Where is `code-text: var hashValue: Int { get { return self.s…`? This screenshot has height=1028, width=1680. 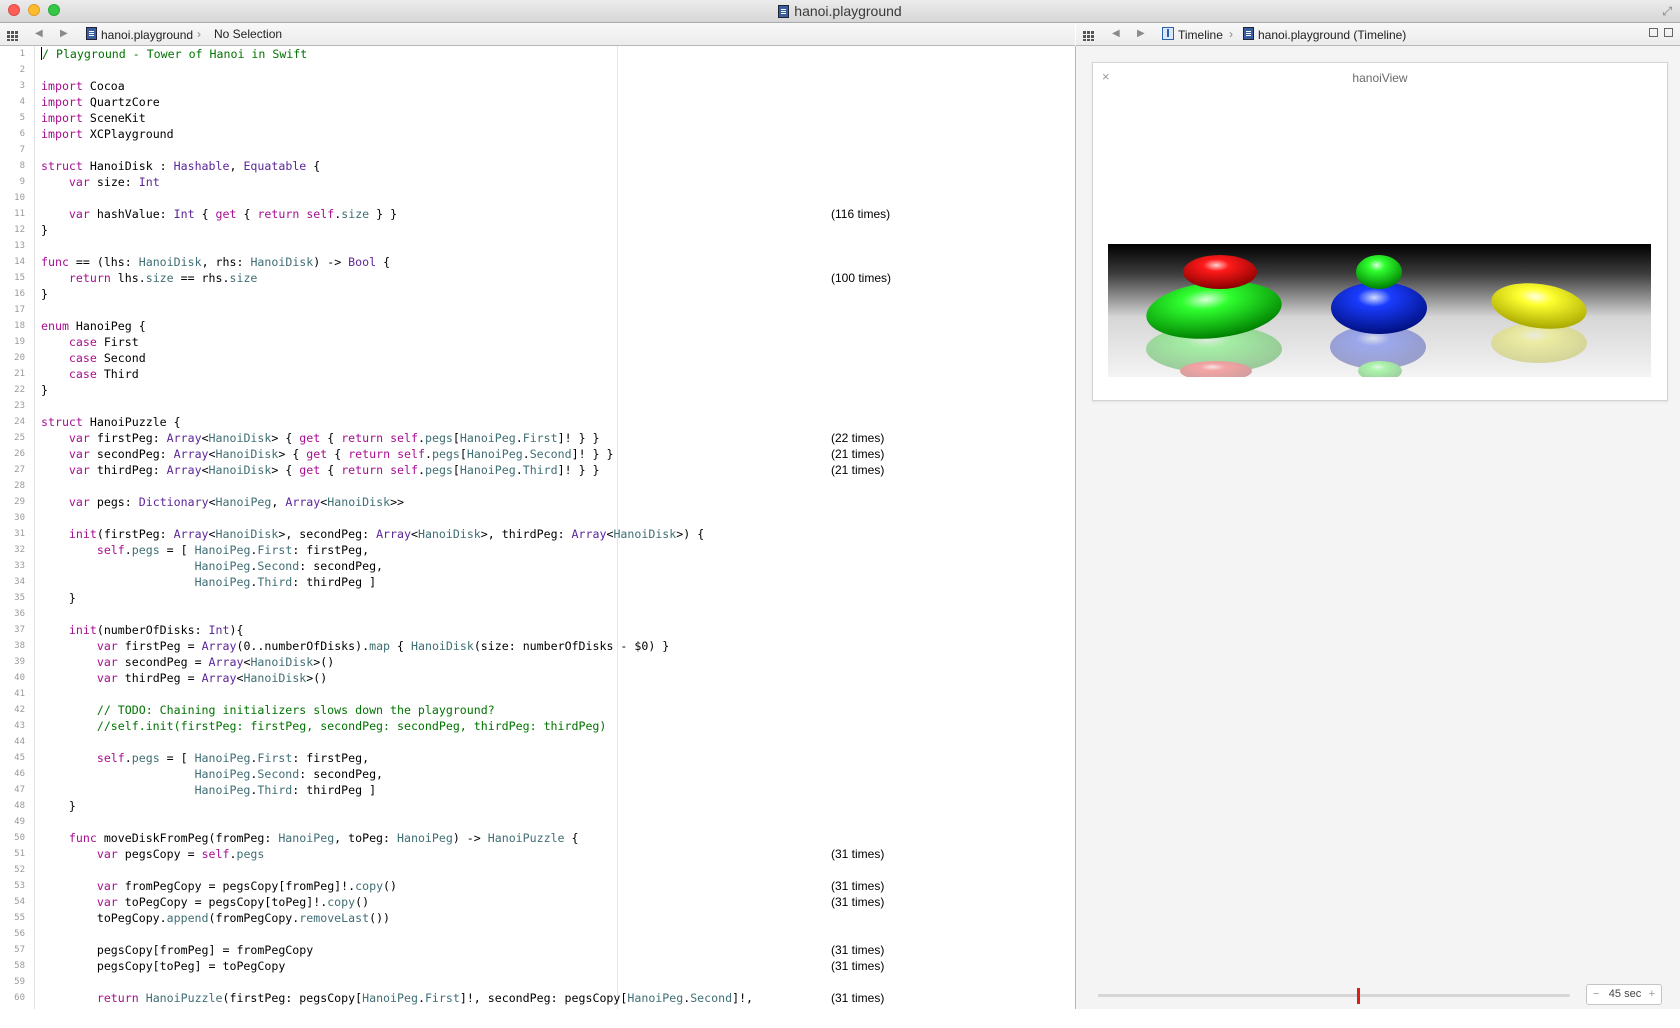 code-text: var hashValue: Int { get { return self.s… is located at coordinates (233, 214).